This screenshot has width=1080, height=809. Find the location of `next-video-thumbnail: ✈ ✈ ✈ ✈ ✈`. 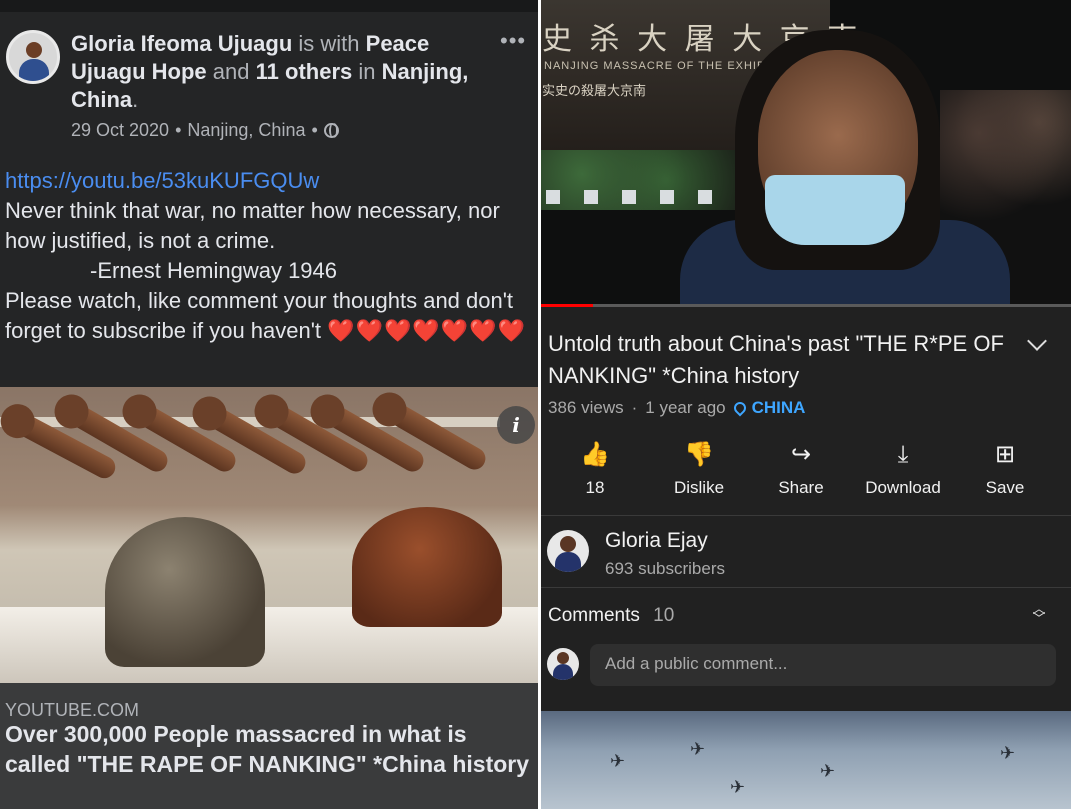

next-video-thumbnail: ✈ ✈ ✈ ✈ ✈ is located at coordinates (805, 760).